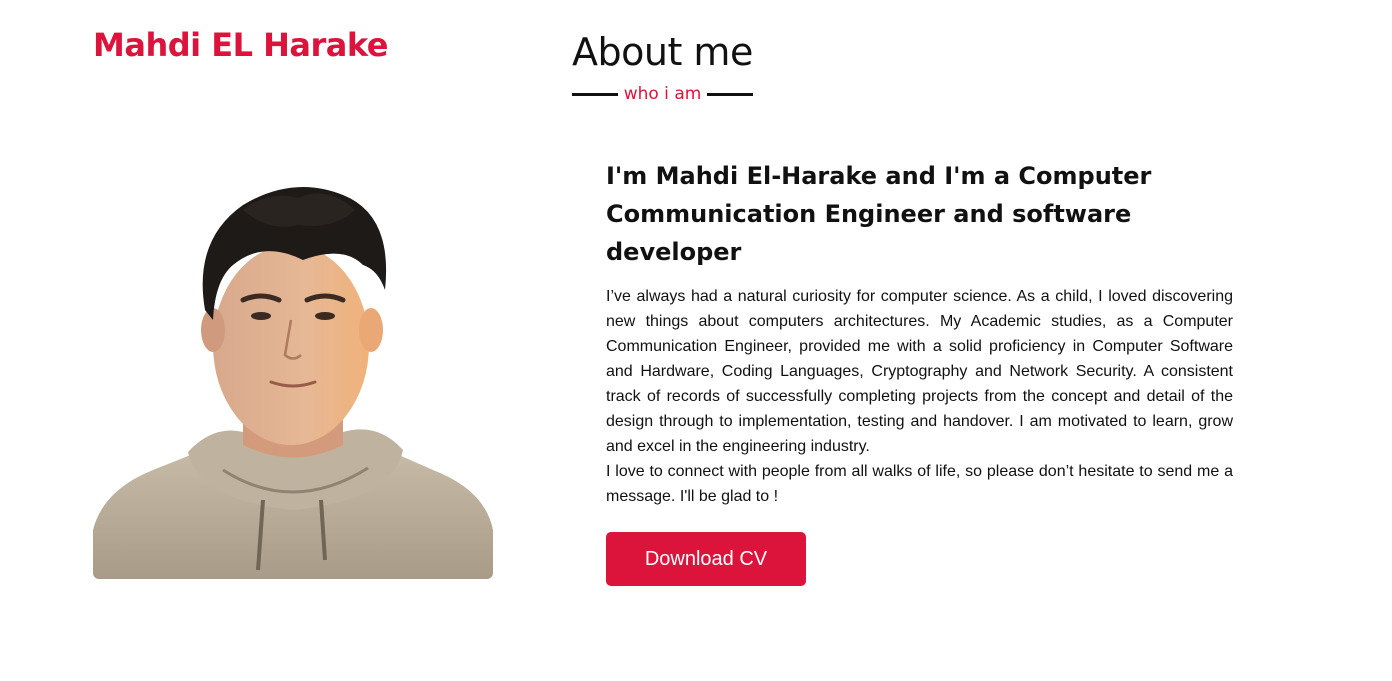 This screenshot has height=681, width=1392. I want to click on subtitle-text: who i am, so click(662, 94).